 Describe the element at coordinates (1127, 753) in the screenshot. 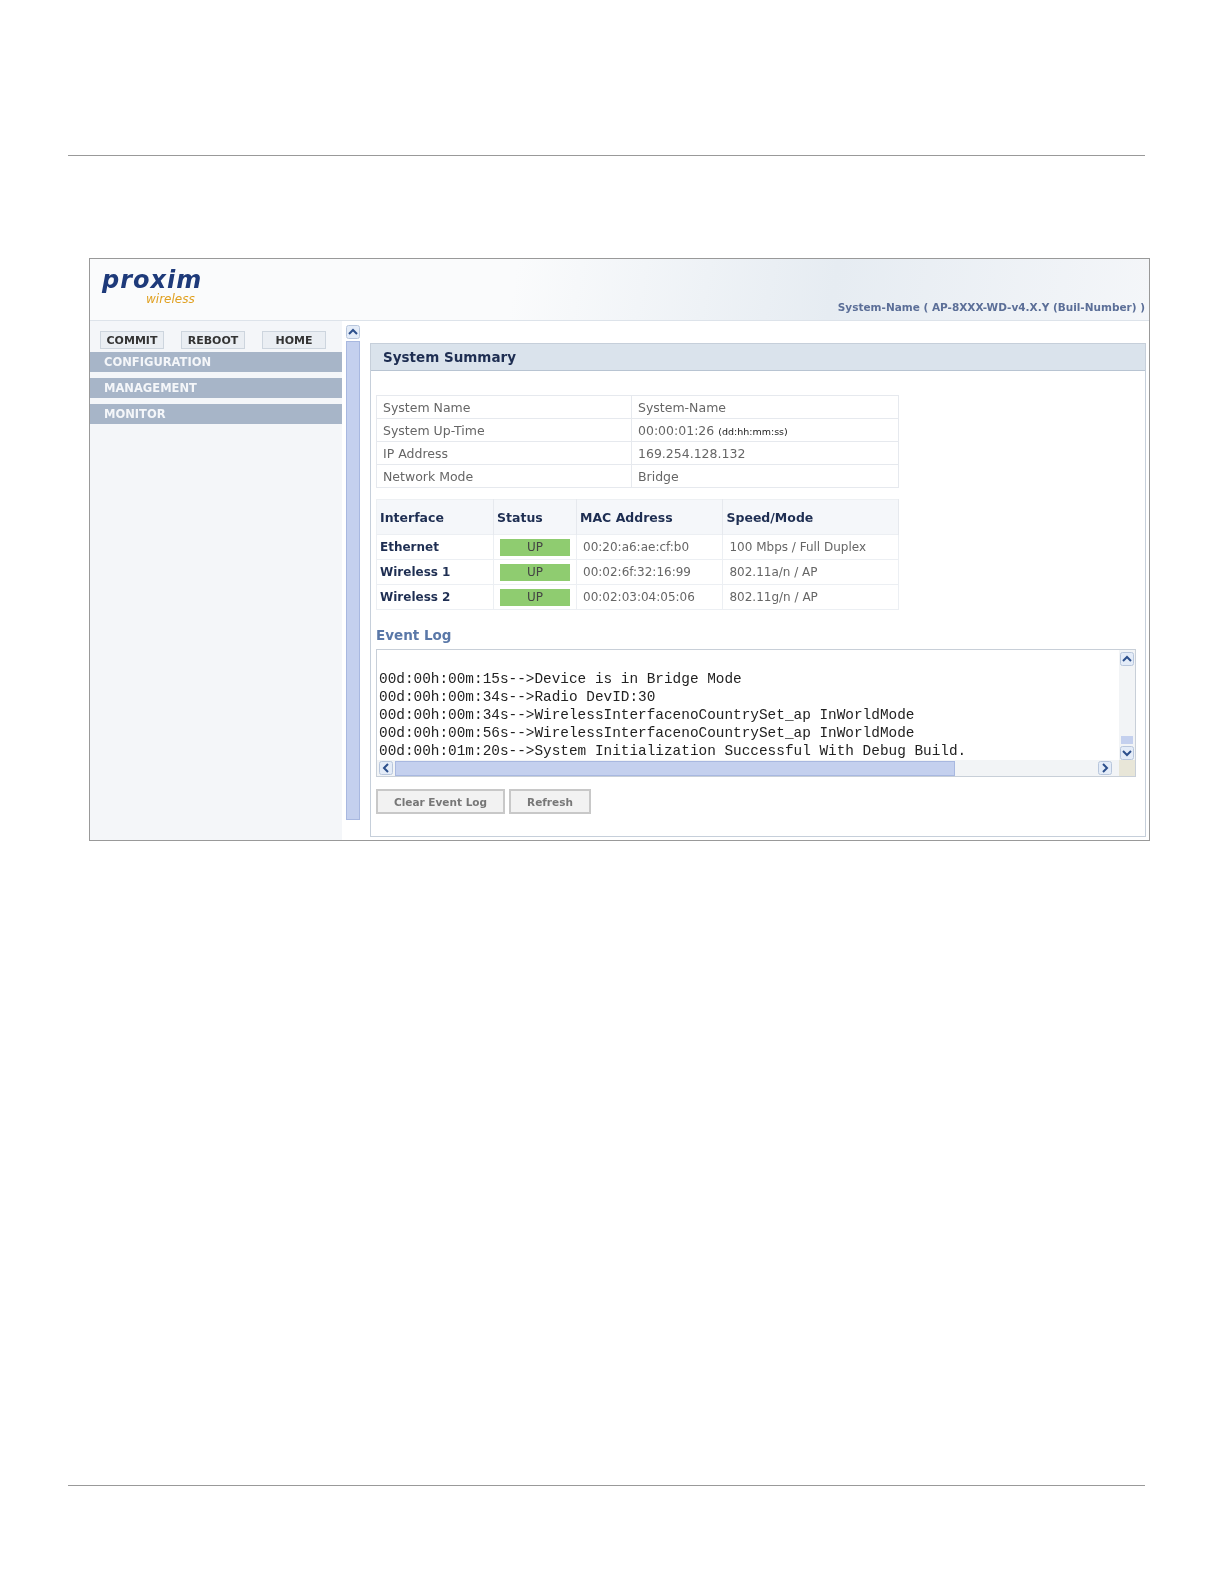

I see `scroll-down-icon` at that location.